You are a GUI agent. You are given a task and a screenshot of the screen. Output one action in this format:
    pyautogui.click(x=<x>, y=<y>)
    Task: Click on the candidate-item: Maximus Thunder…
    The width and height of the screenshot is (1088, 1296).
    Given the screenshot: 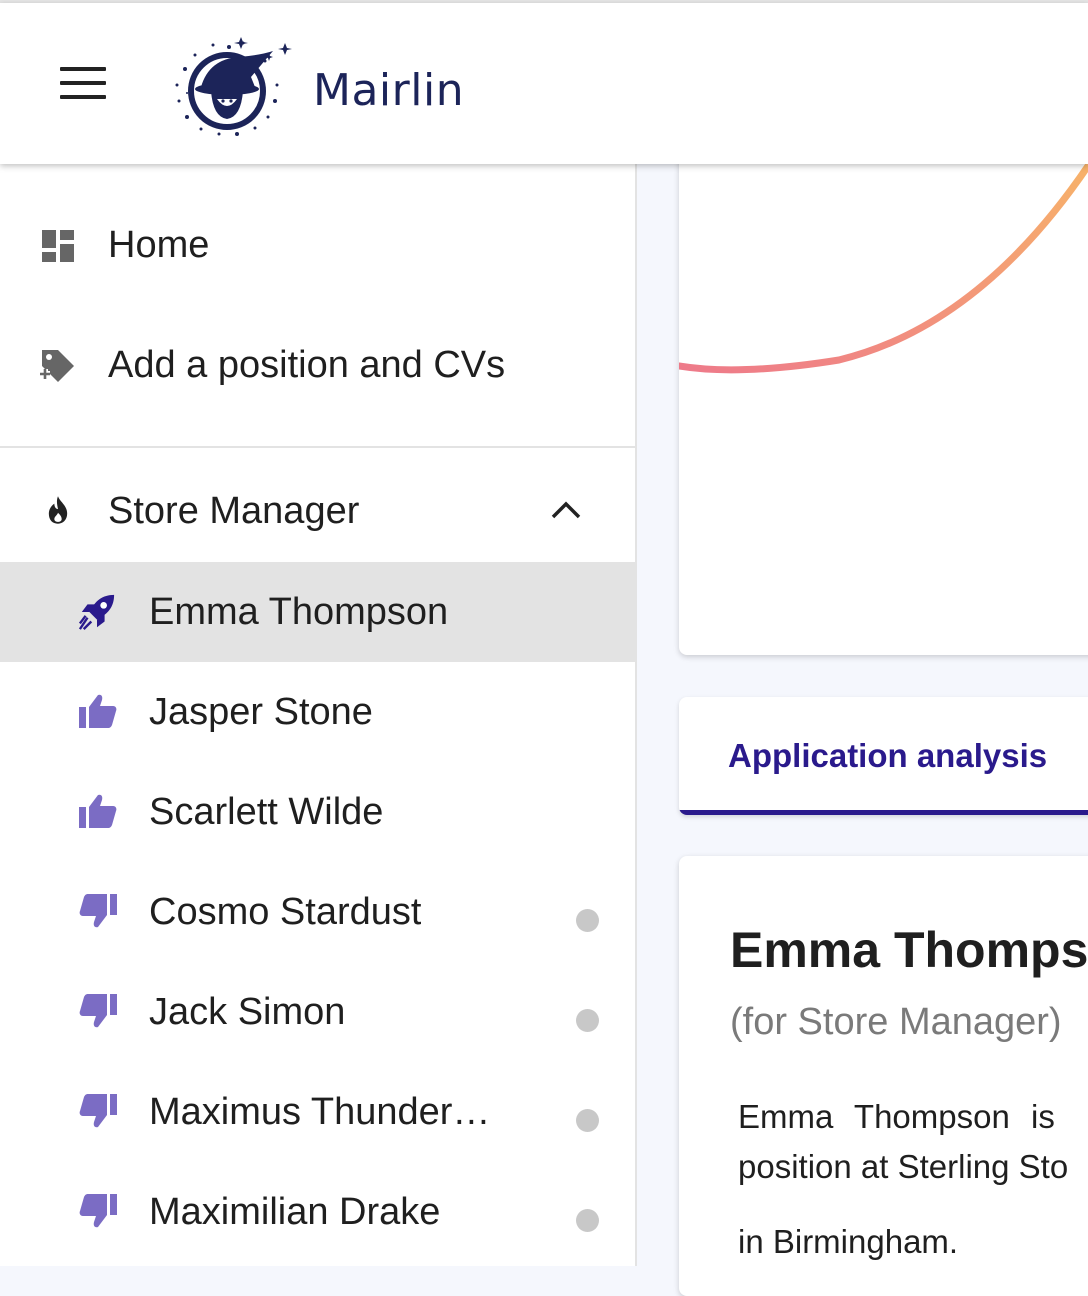 What is the action you would take?
    pyautogui.click(x=317, y=1112)
    